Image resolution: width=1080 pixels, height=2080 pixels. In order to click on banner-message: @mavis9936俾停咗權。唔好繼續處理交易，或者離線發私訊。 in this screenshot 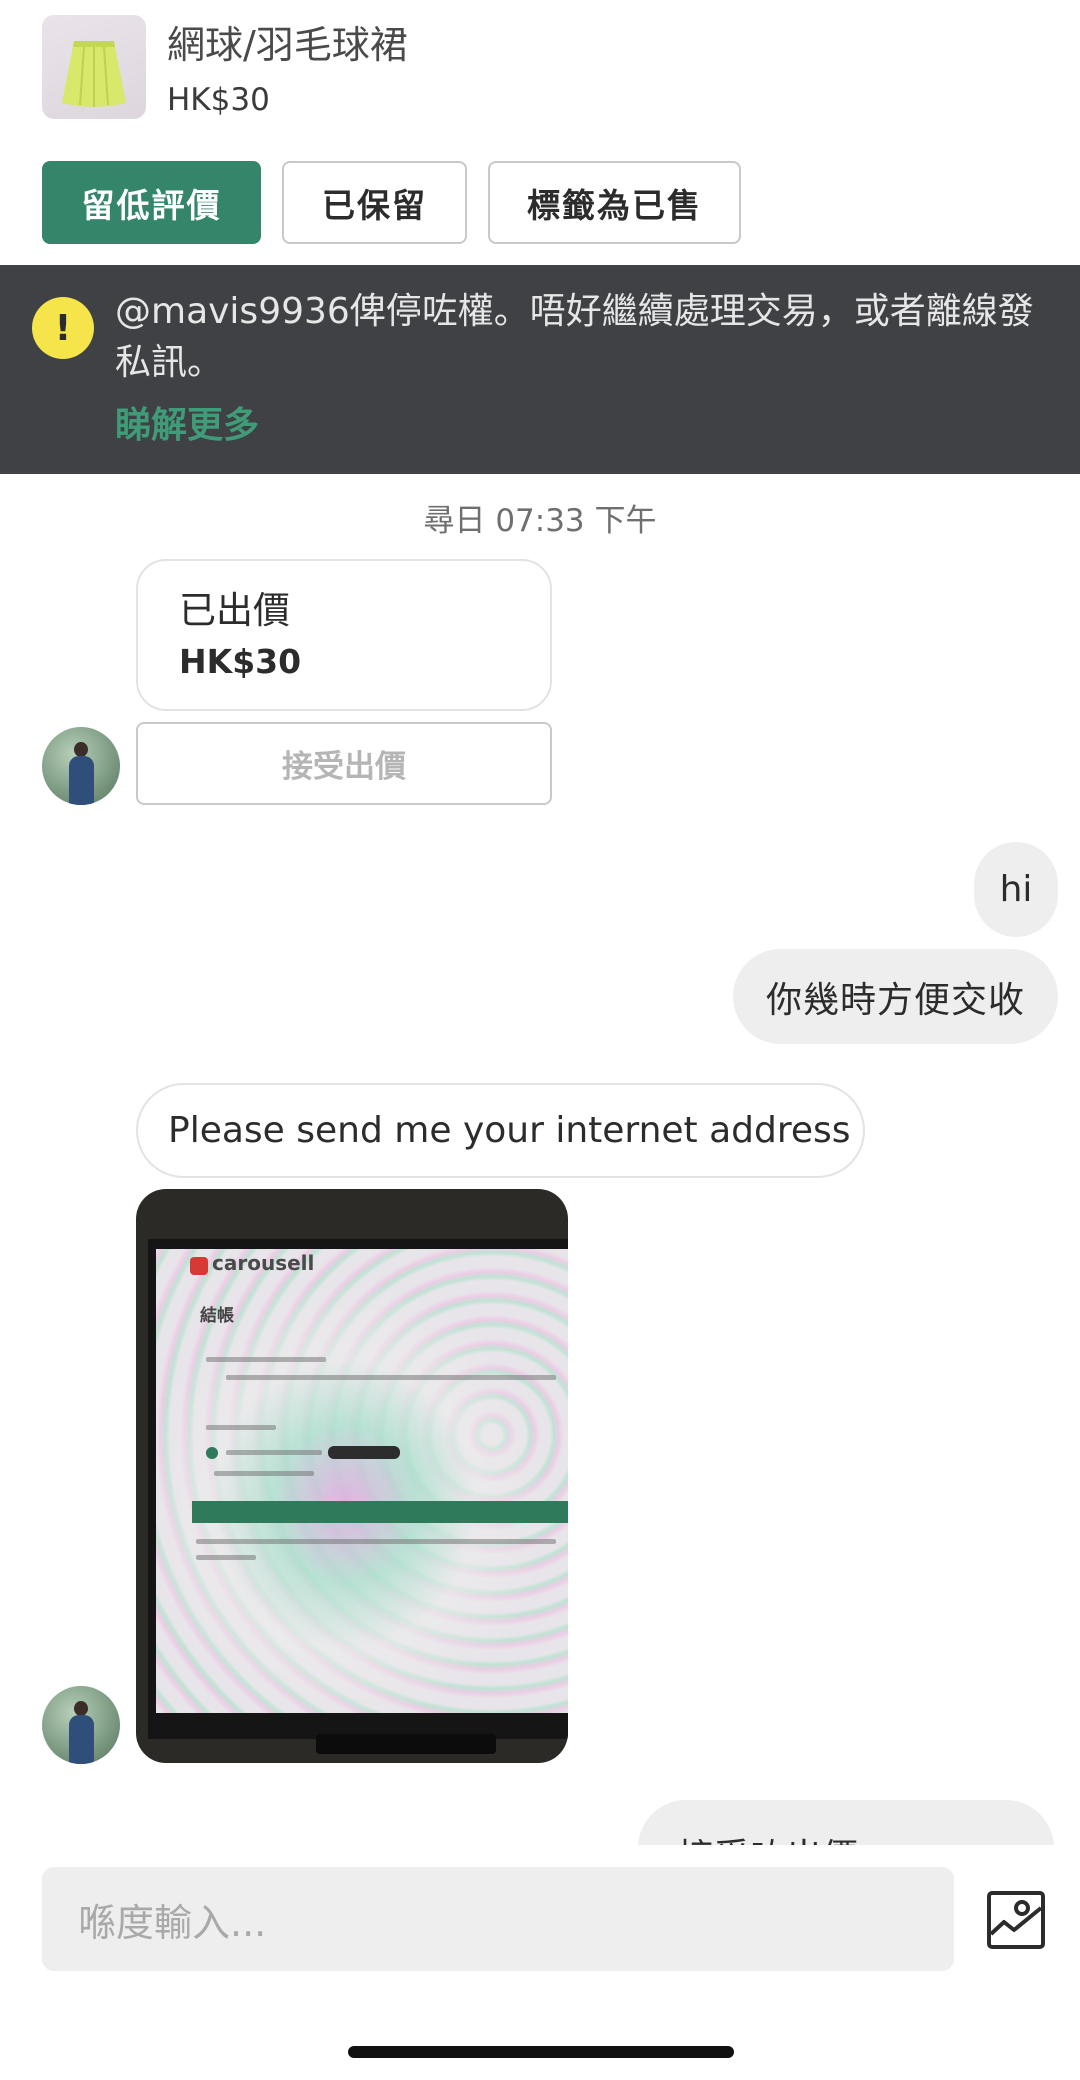, I will do `click(574, 337)`.